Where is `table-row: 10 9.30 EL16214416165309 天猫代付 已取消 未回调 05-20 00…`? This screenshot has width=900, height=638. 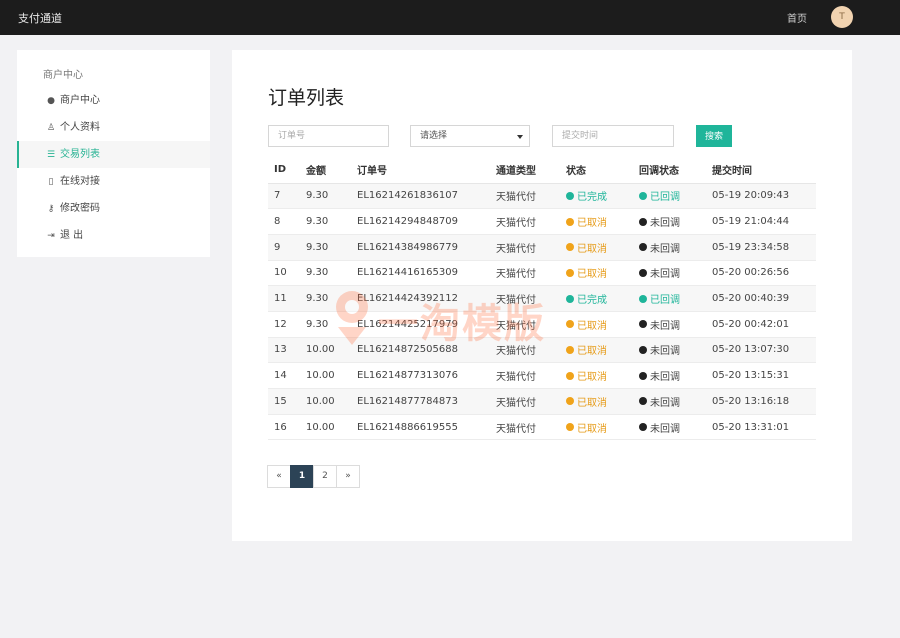 table-row: 10 9.30 EL16214416165309 天猫代付 已取消 未回调 05-20 00… is located at coordinates (542, 273).